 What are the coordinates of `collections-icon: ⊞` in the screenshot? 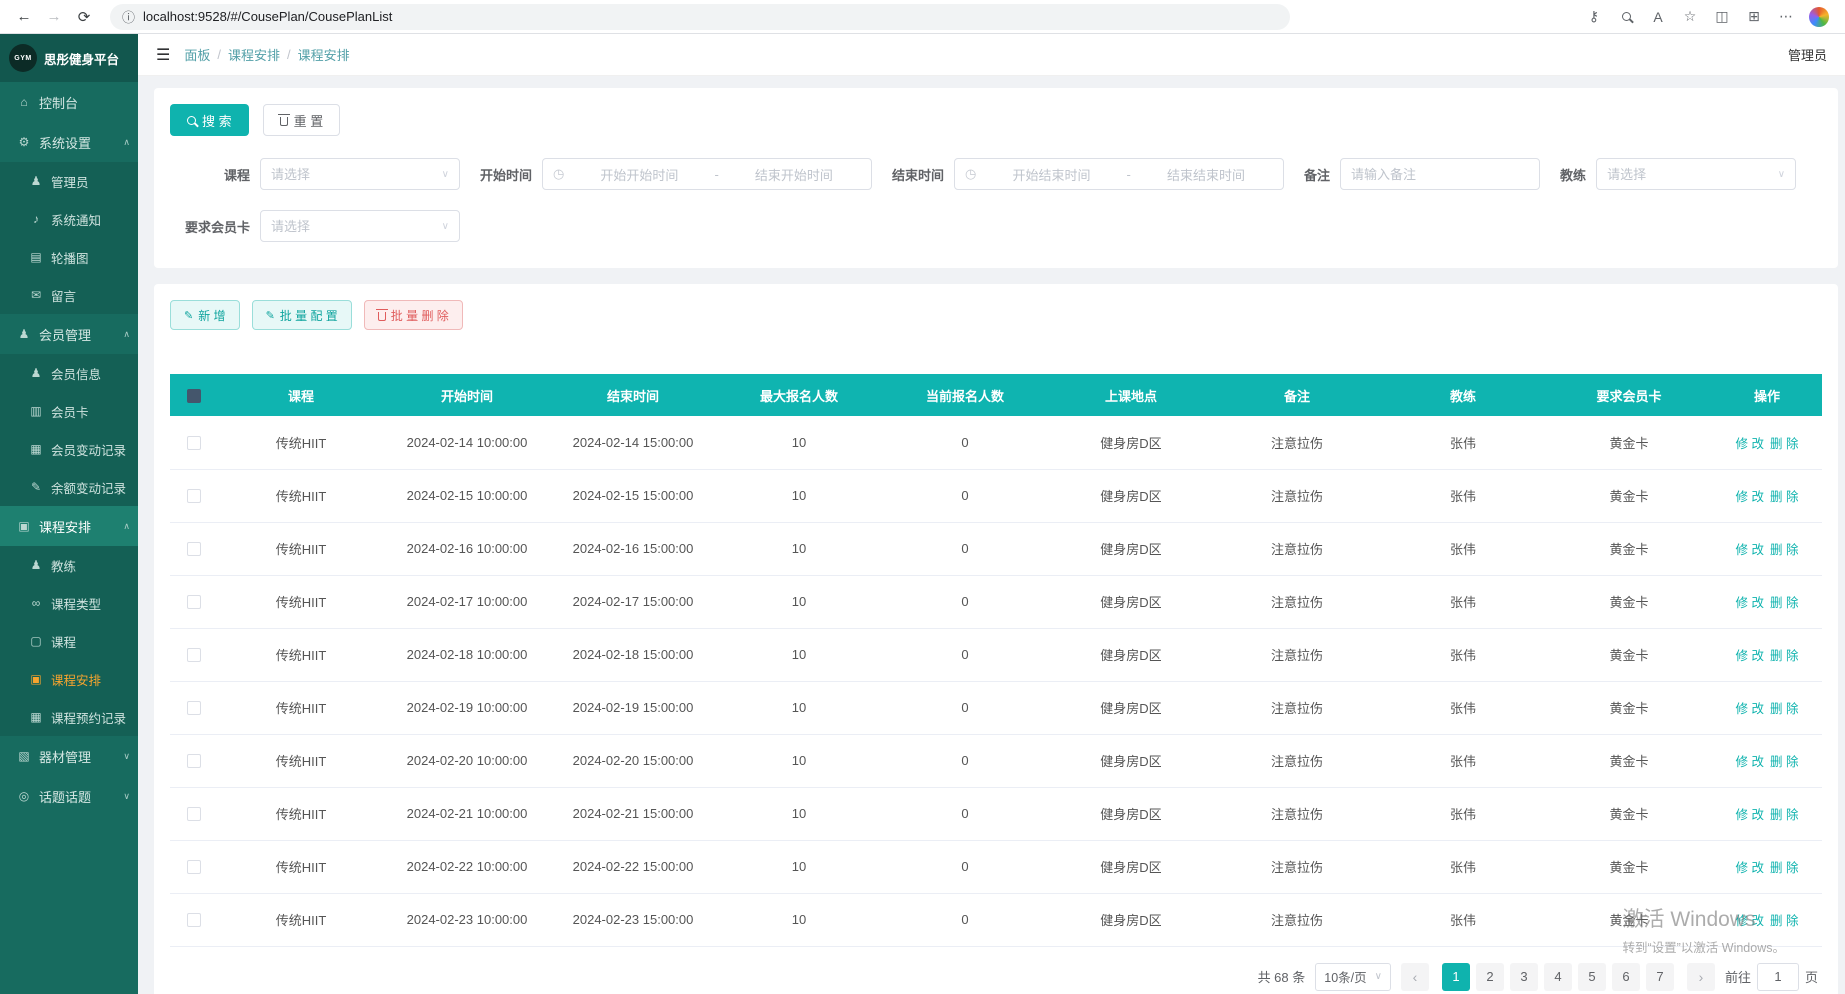 It's located at (1754, 17).